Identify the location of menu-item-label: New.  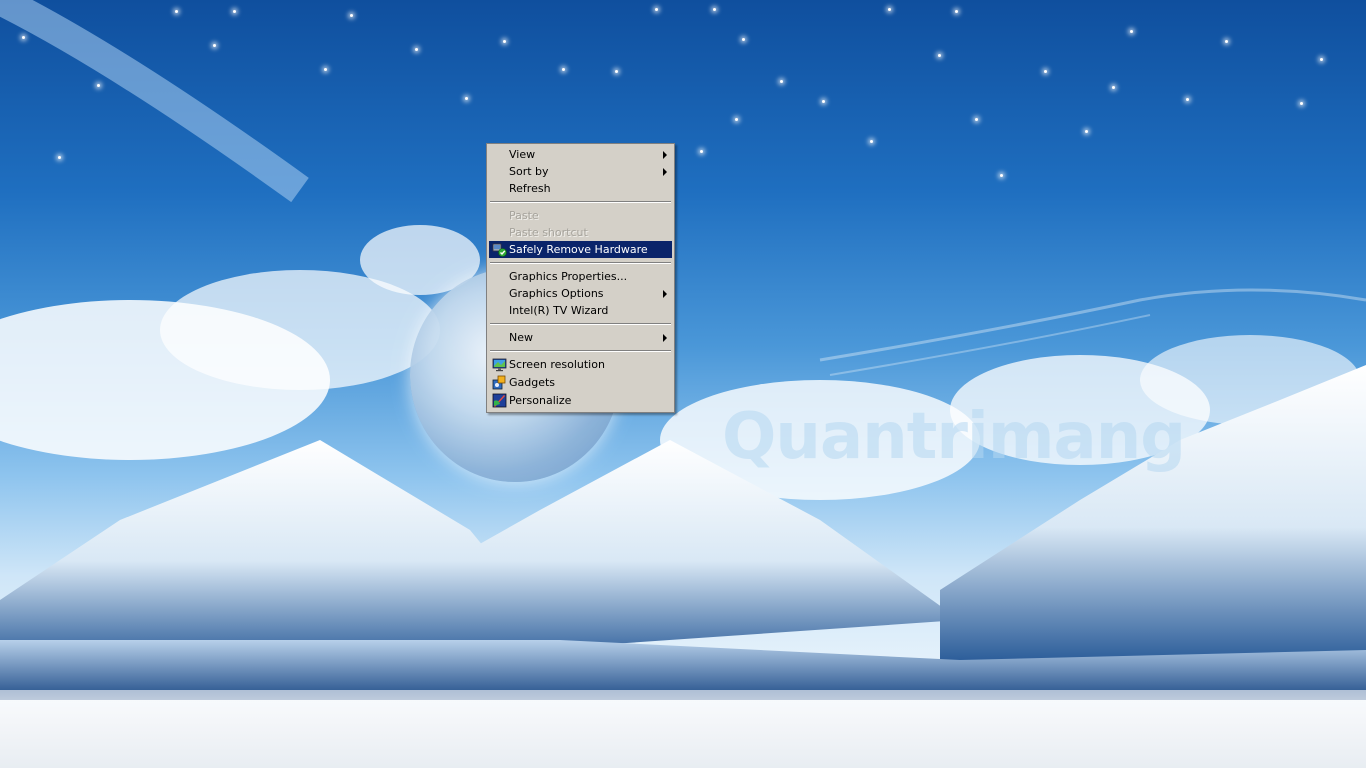
(521, 337).